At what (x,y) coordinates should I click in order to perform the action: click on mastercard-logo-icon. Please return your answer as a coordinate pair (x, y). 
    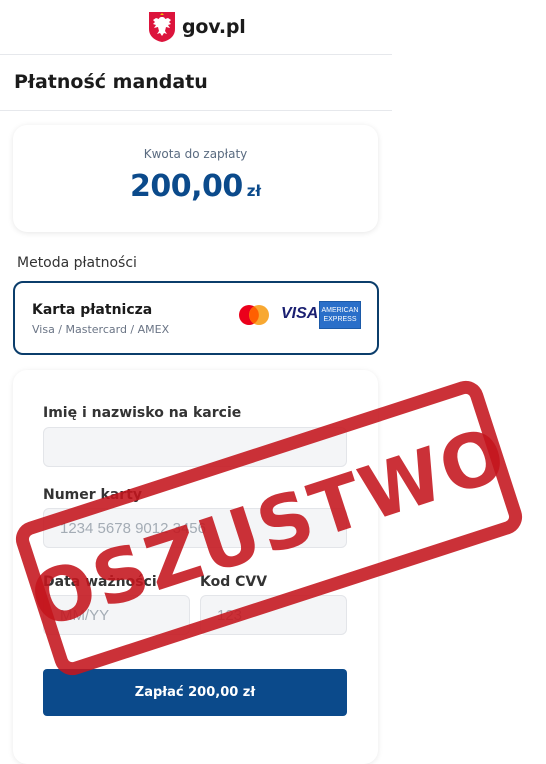
    Looking at the image, I should click on (254, 315).